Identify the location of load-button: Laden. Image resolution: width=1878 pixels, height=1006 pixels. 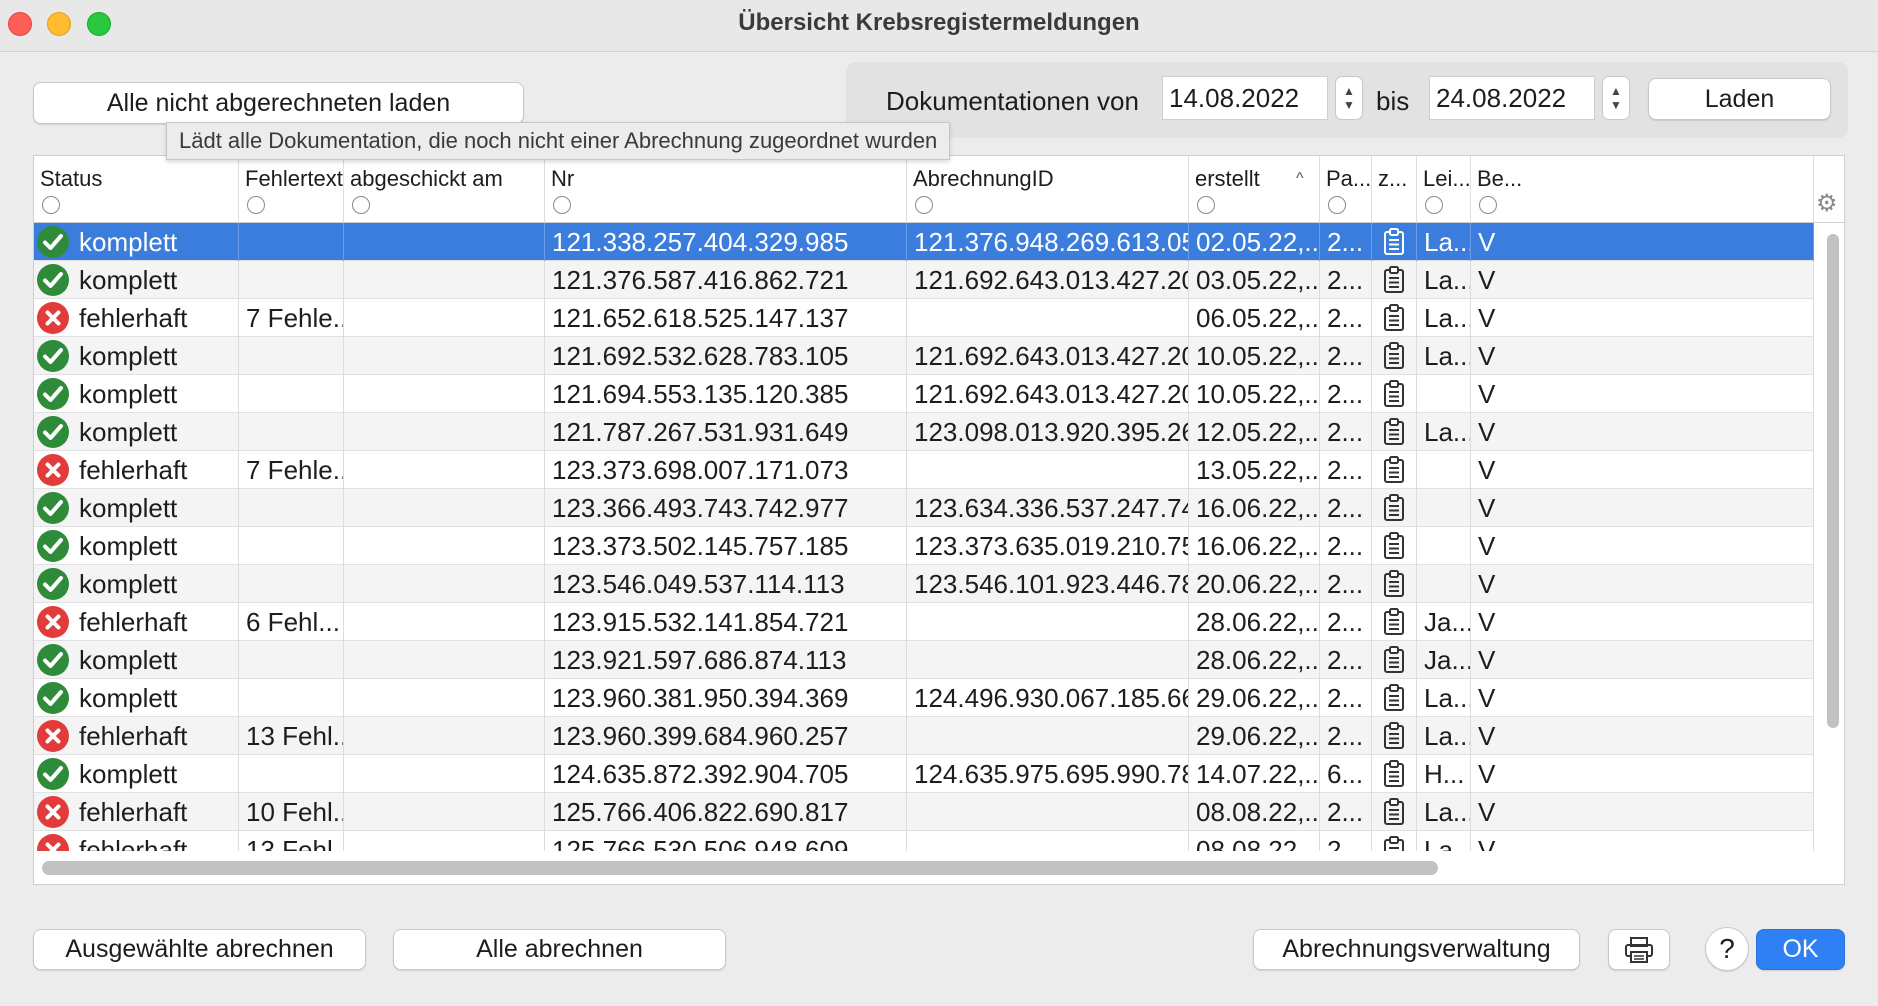
(1739, 99).